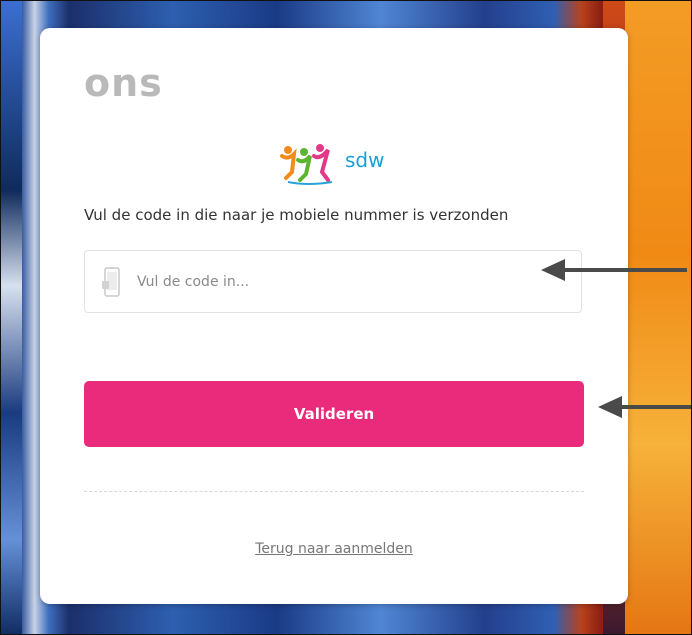 The image size is (692, 635). What do you see at coordinates (352, 281) in the screenshot?
I see `code-input` at bounding box center [352, 281].